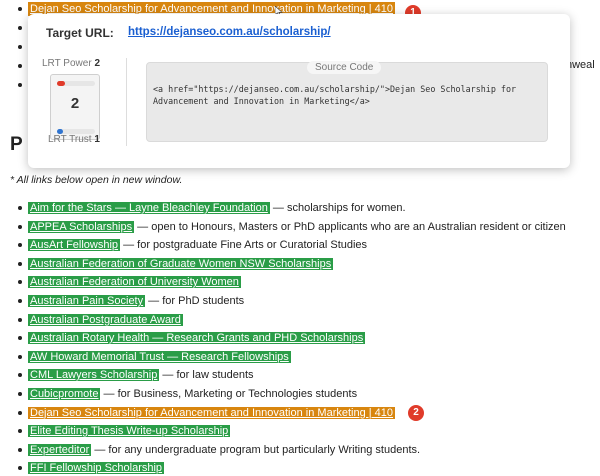 The image size is (600, 476). I want to click on link-description: — scholarships for women., so click(337, 208).